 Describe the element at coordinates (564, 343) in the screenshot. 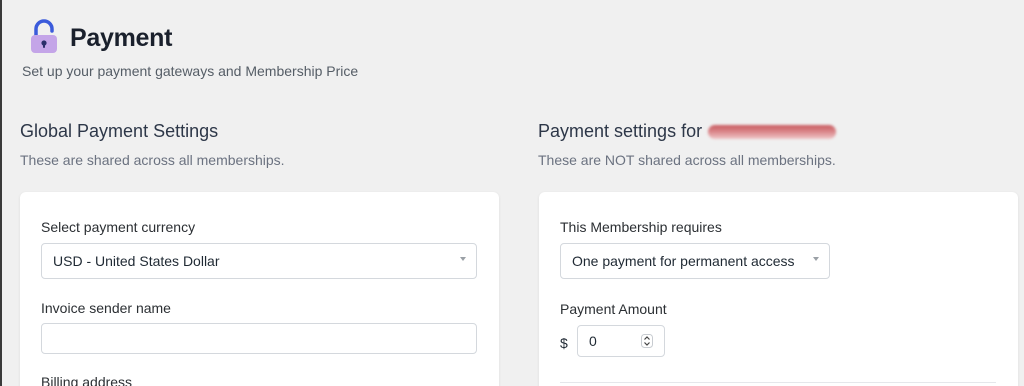

I see `currency-symbol: $` at that location.